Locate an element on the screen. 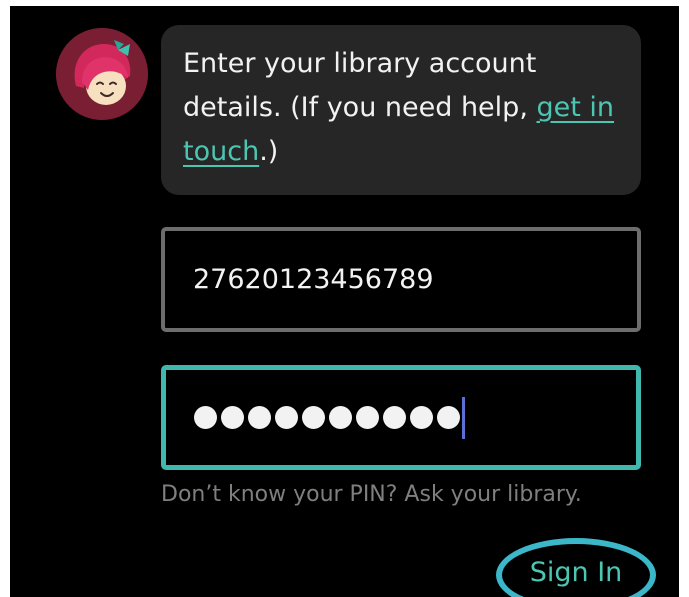 The width and height of the screenshot is (689, 597). libby-avatar-icon is located at coordinates (102, 74).